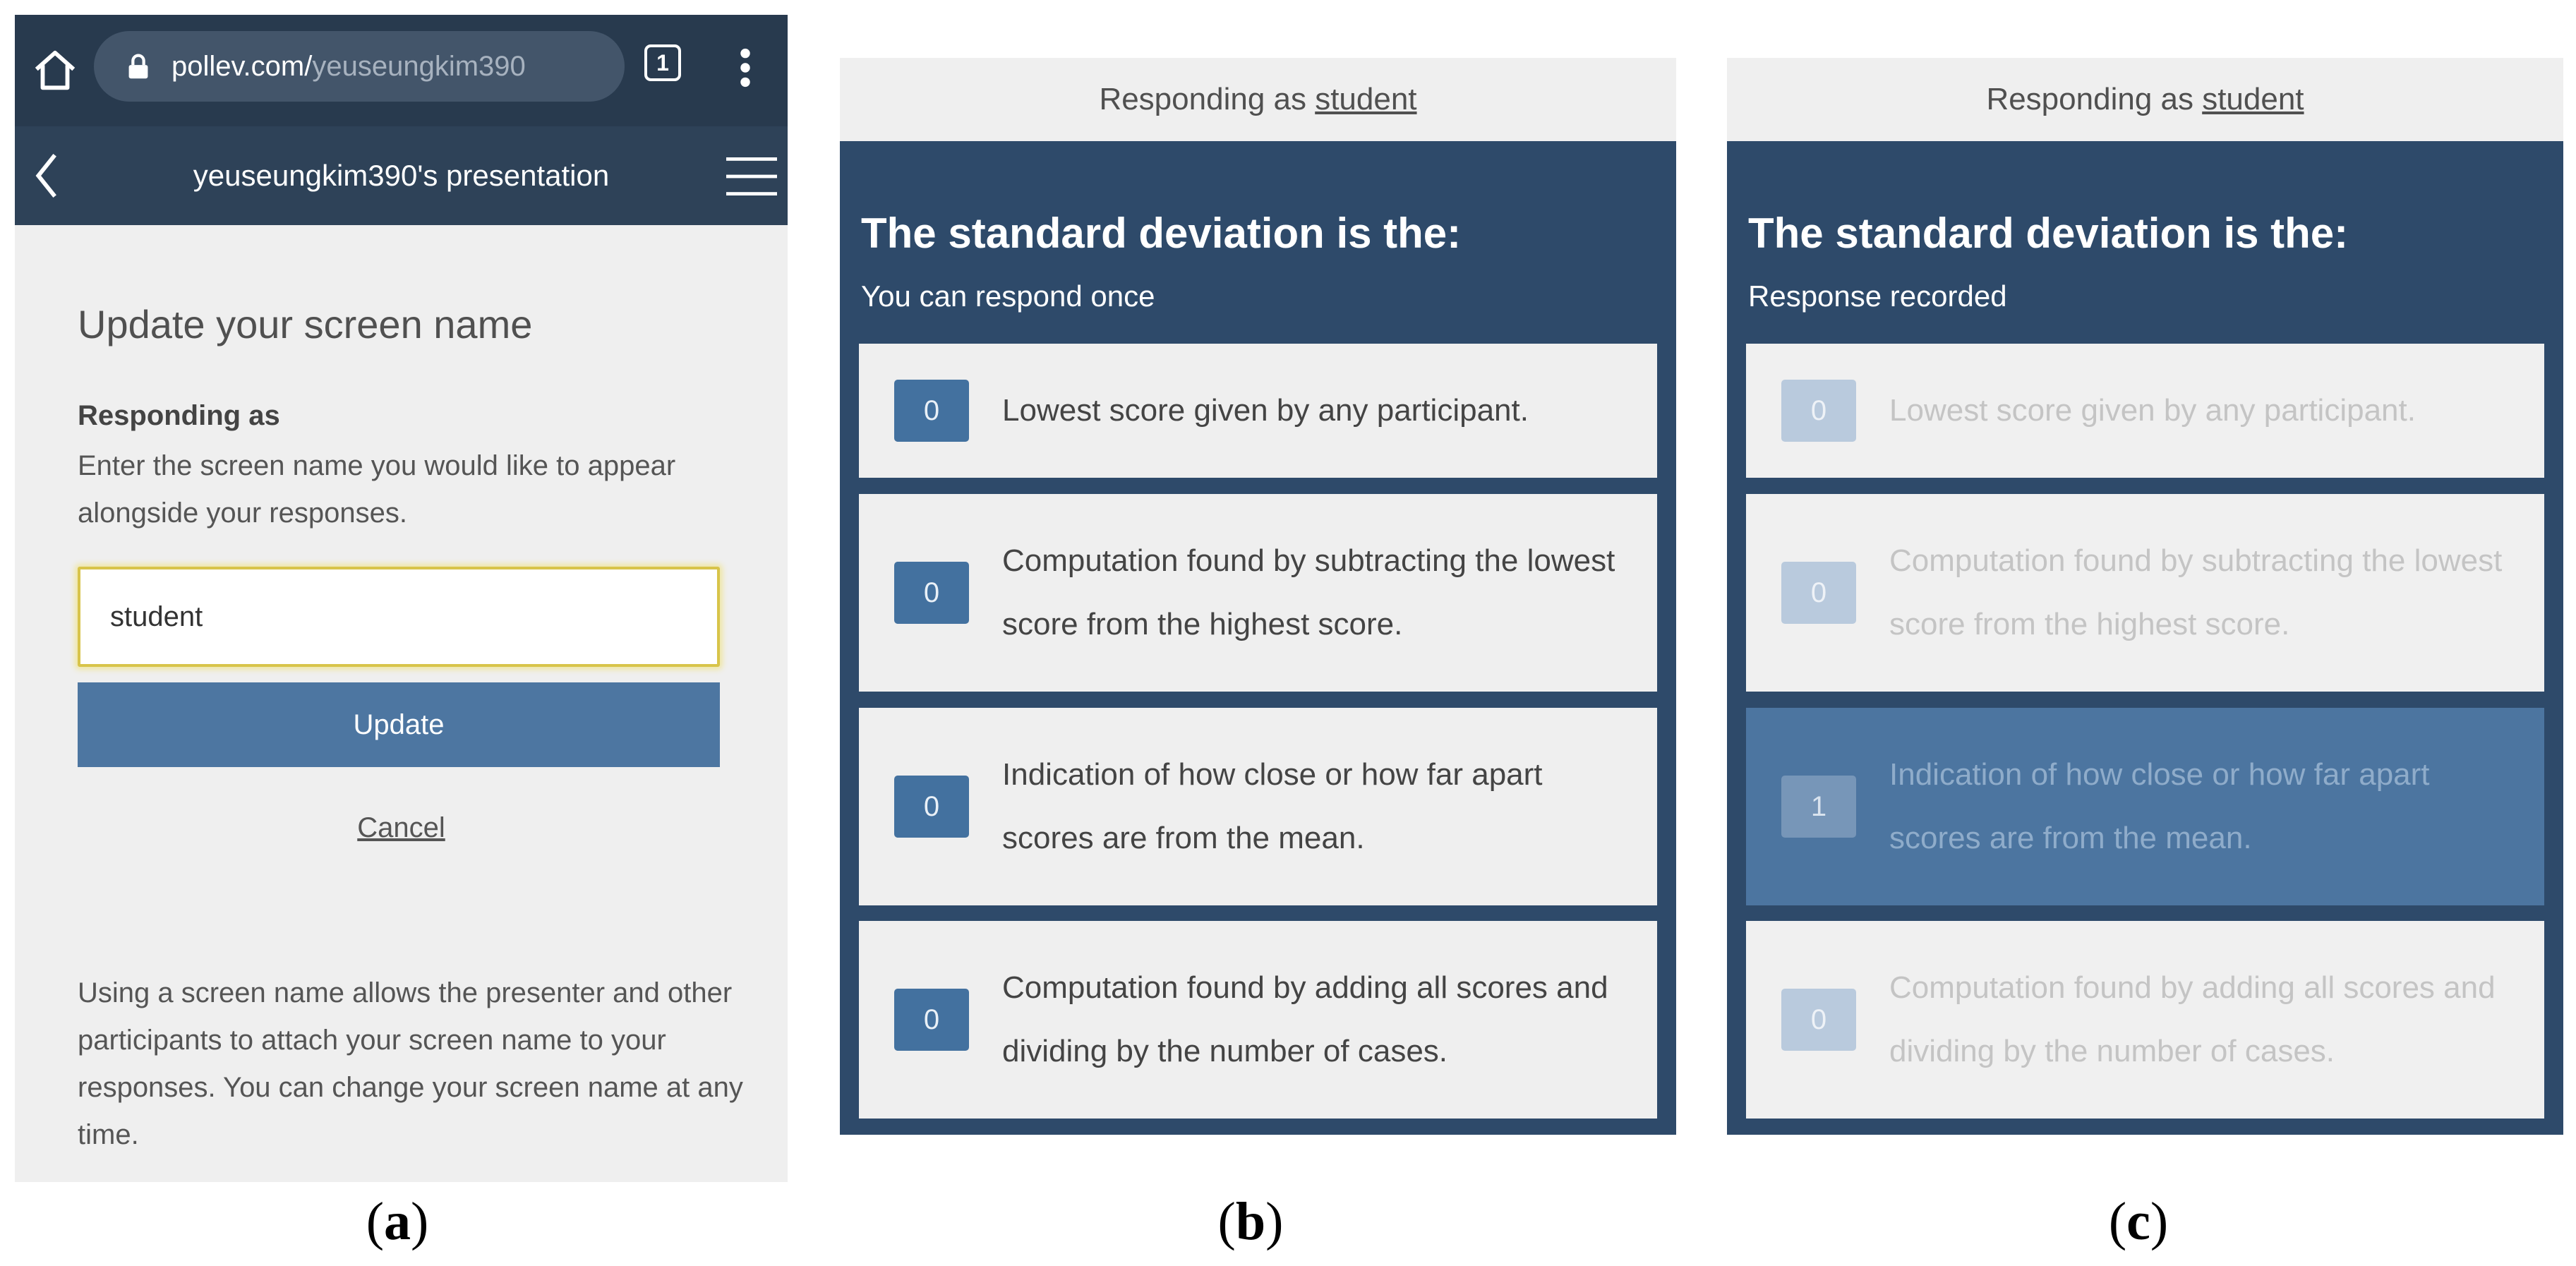 This screenshot has height=1266, width=2576. What do you see at coordinates (751, 176) in the screenshot?
I see `hamburger-menu-icon` at bounding box center [751, 176].